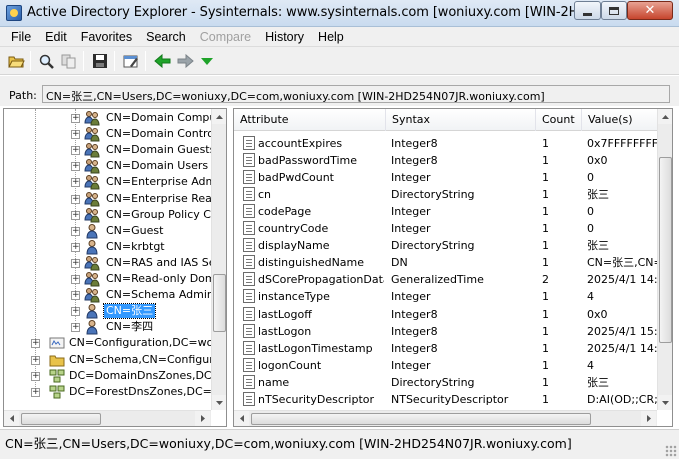 The width and height of the screenshot is (679, 459). Describe the element at coordinates (162, 61) in the screenshot. I see `back-arrow-icon` at that location.